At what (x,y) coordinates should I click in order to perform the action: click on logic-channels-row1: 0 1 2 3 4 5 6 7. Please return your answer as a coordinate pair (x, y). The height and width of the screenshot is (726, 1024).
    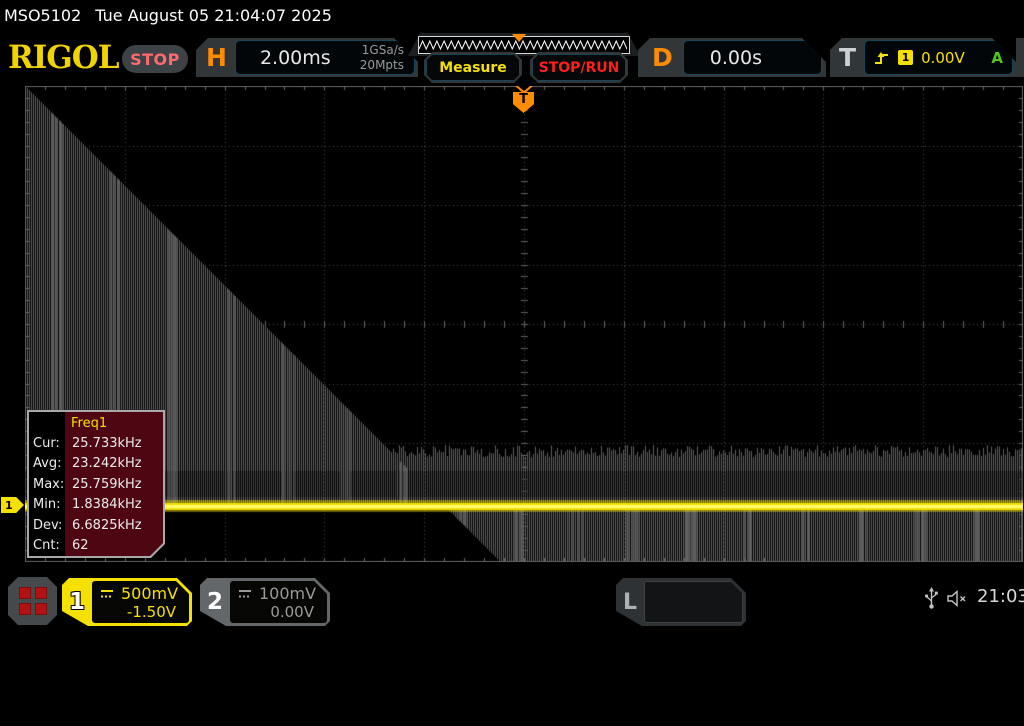
    Looking at the image, I should click on (697, 629).